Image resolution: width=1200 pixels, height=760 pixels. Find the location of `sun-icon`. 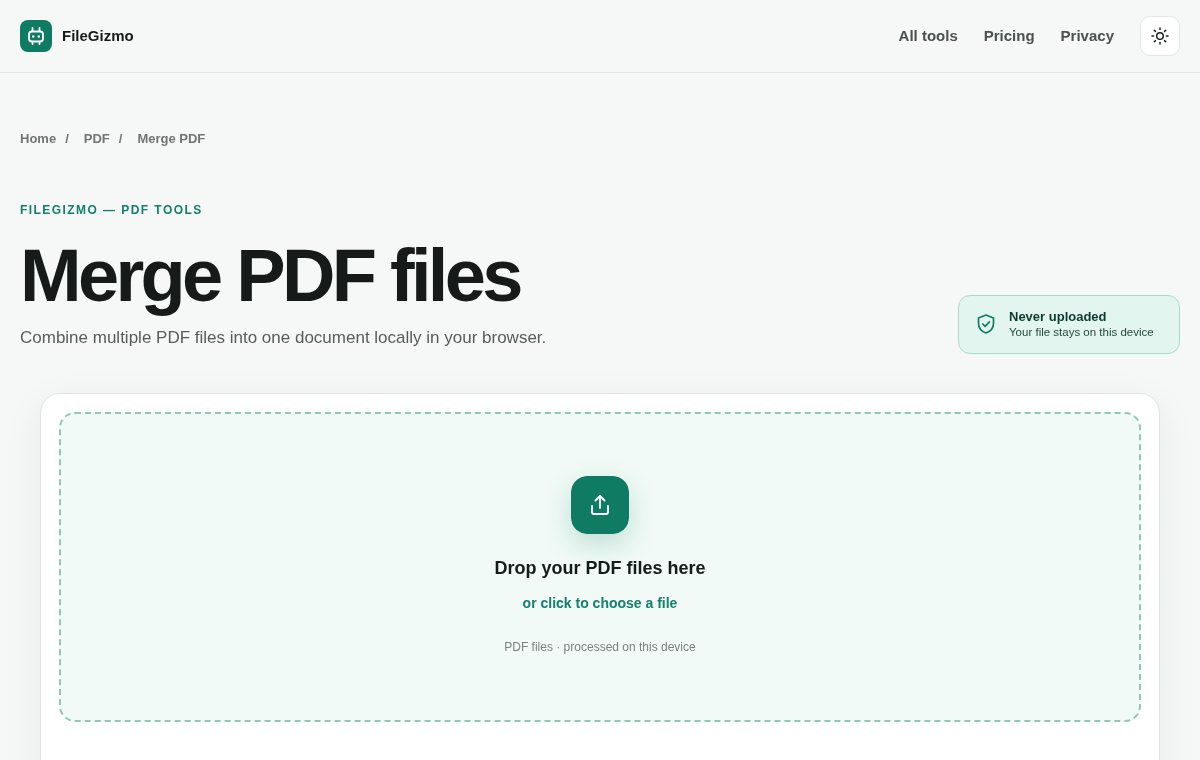

sun-icon is located at coordinates (1160, 36).